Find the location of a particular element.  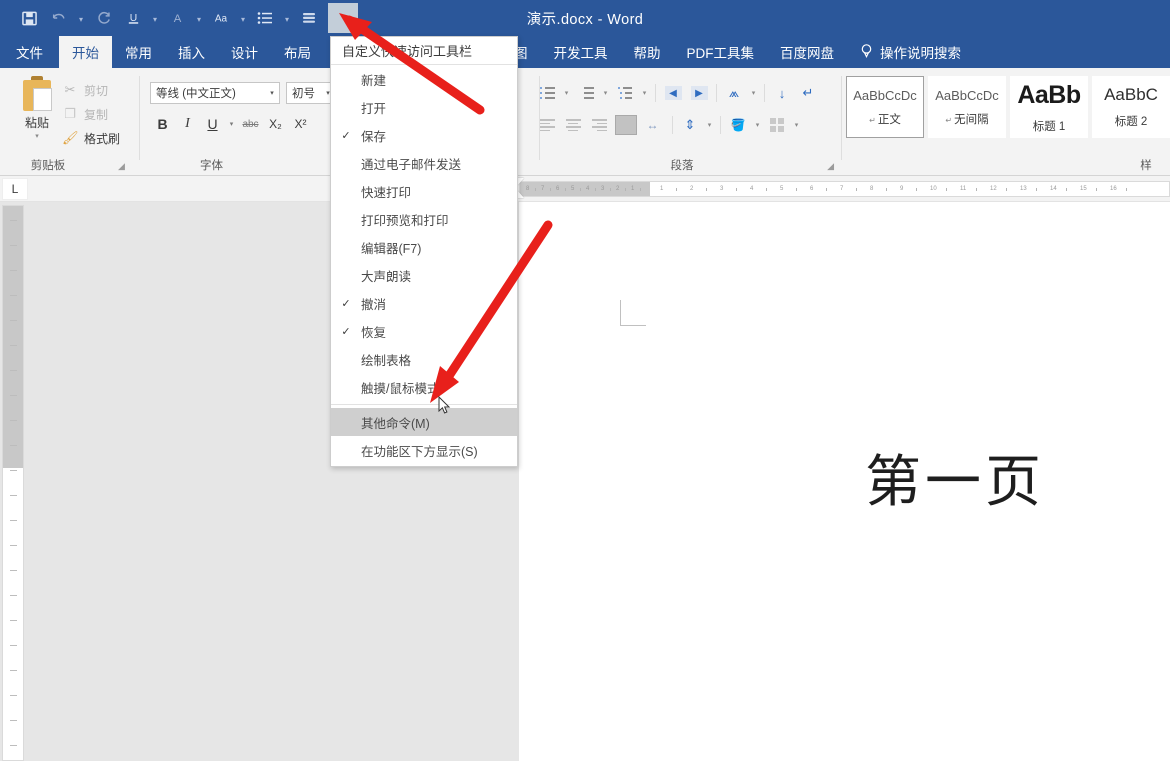

increase-indent-button: ▶ is located at coordinates (699, 93).